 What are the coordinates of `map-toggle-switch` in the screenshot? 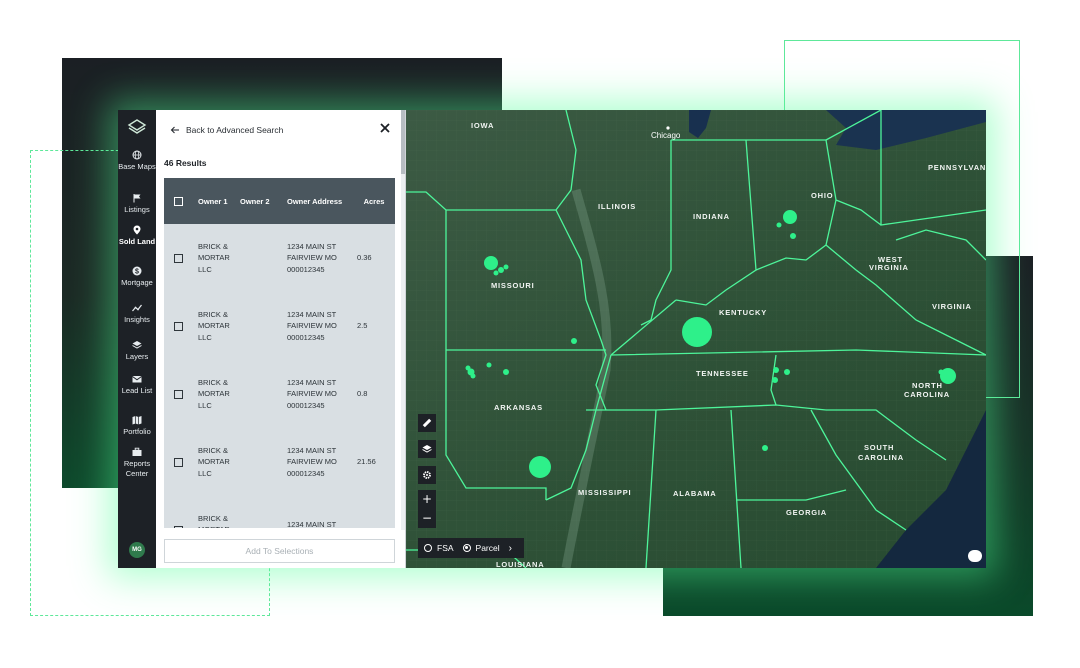 It's located at (975, 556).